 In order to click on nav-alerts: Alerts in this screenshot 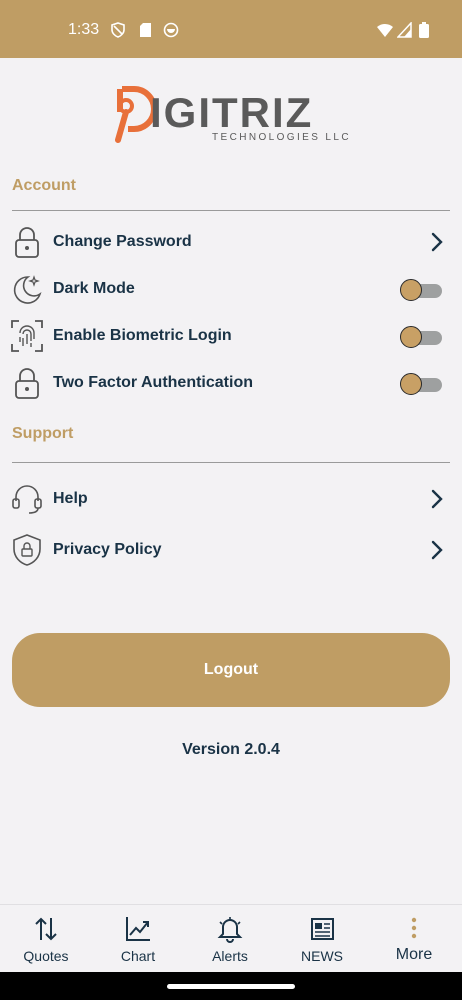, I will do `click(230, 939)`.